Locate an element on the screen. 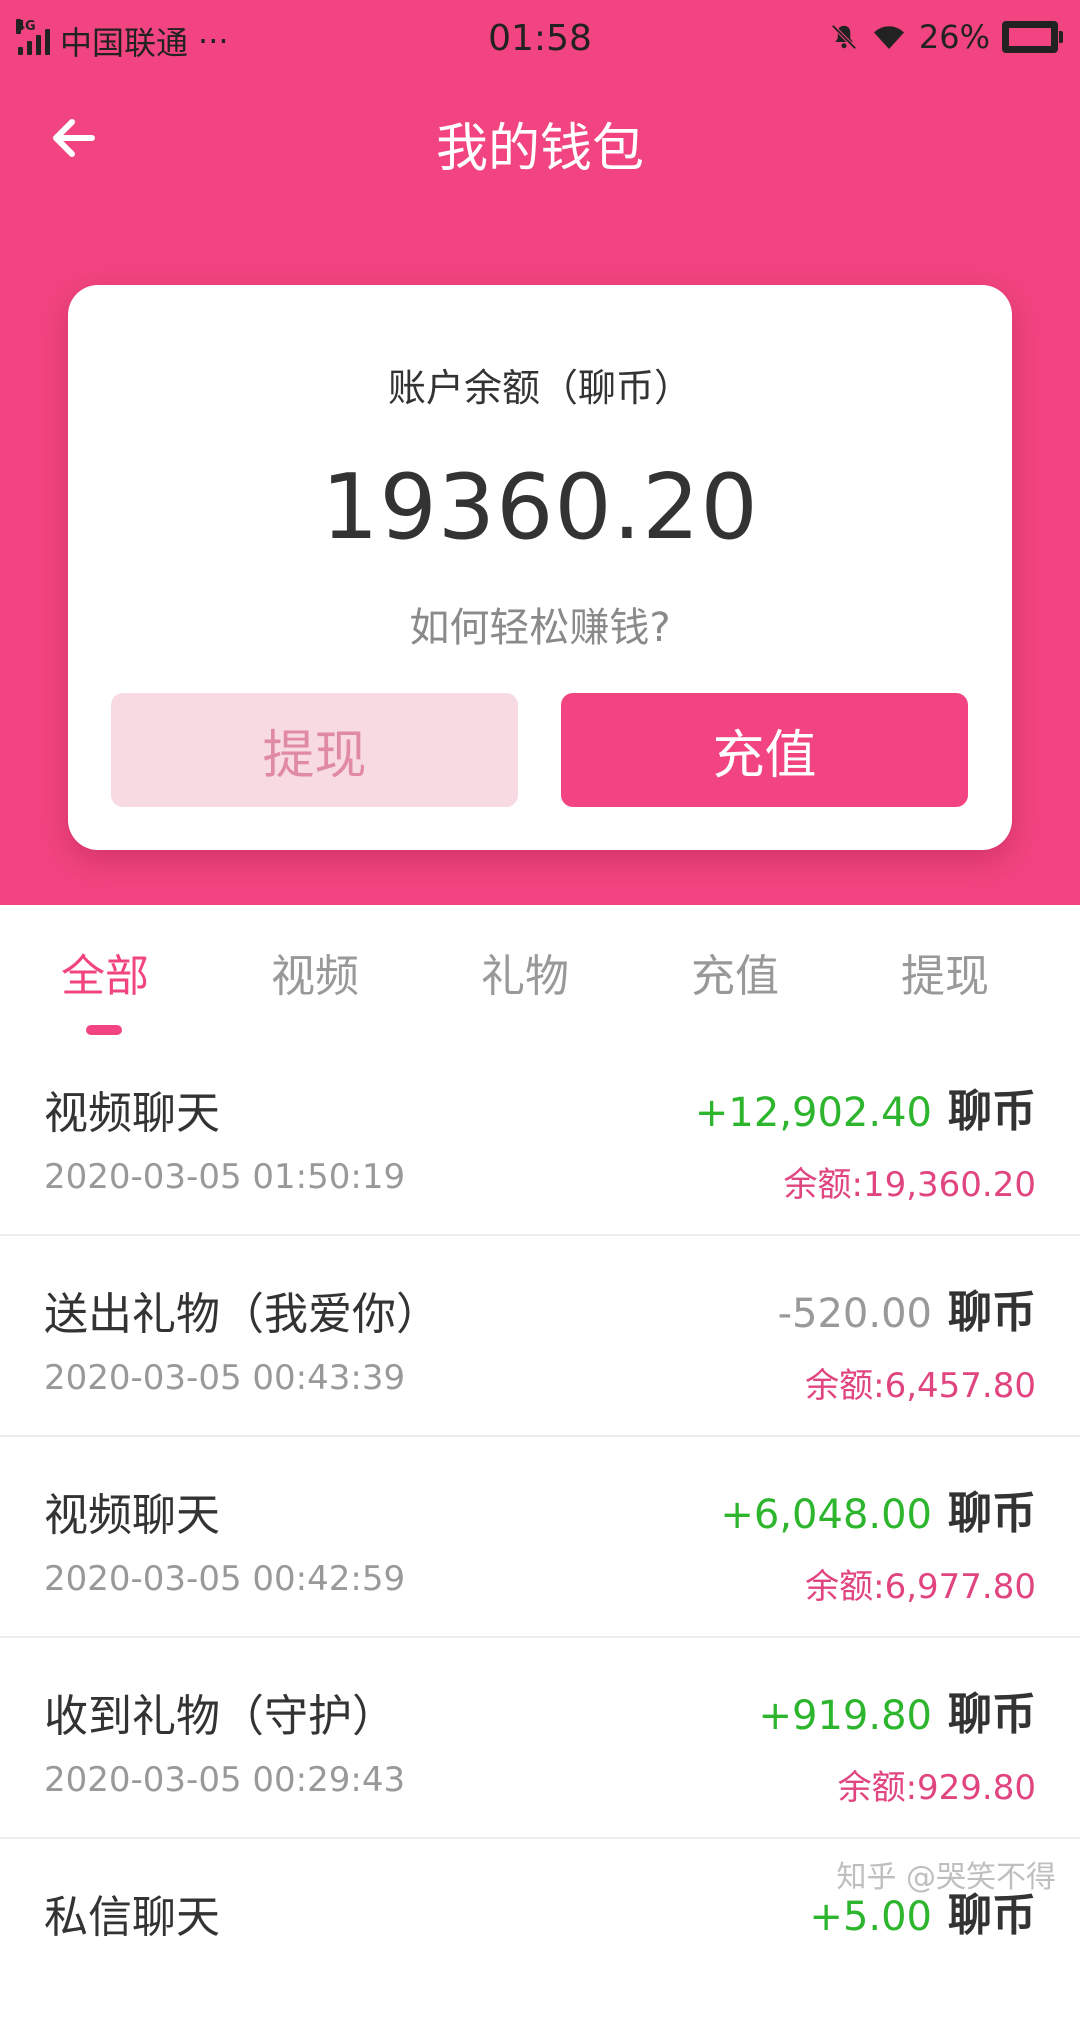 This screenshot has height=2038, width=1080. filter-tabs: 全部 视频 礼物 充值 提现 is located at coordinates (540, 970).